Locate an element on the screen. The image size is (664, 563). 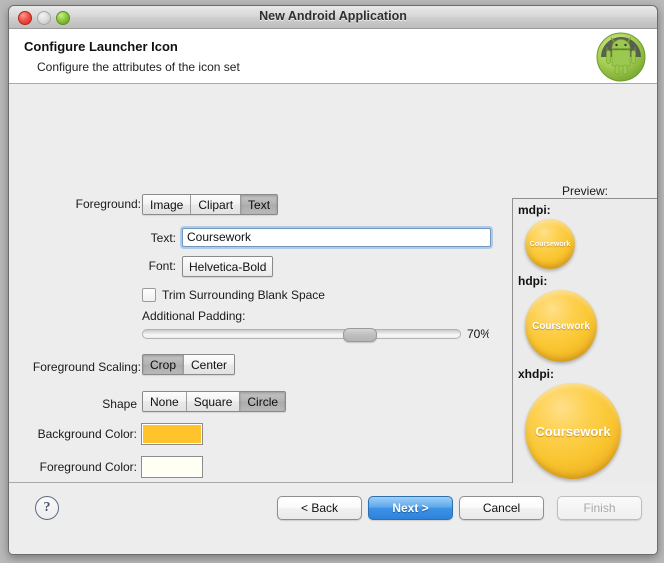
foreground-label: Foreground: is located at coordinates (108, 204).